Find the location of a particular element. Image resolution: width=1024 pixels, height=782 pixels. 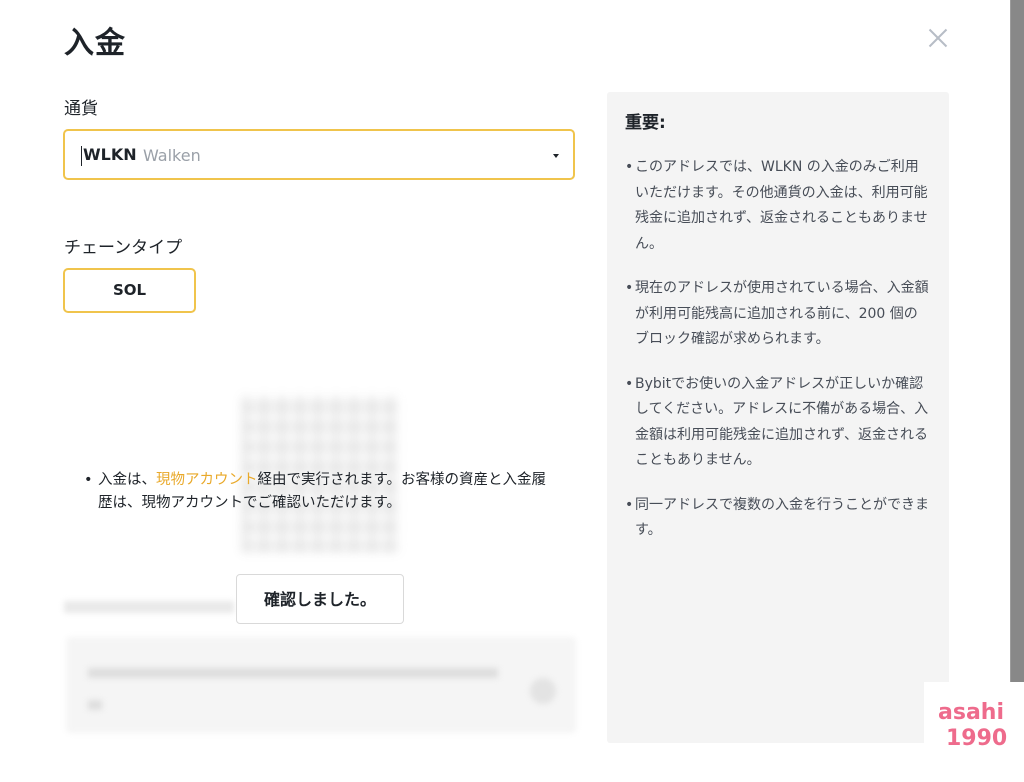

background-page-edge is located at coordinates (1017, 391).